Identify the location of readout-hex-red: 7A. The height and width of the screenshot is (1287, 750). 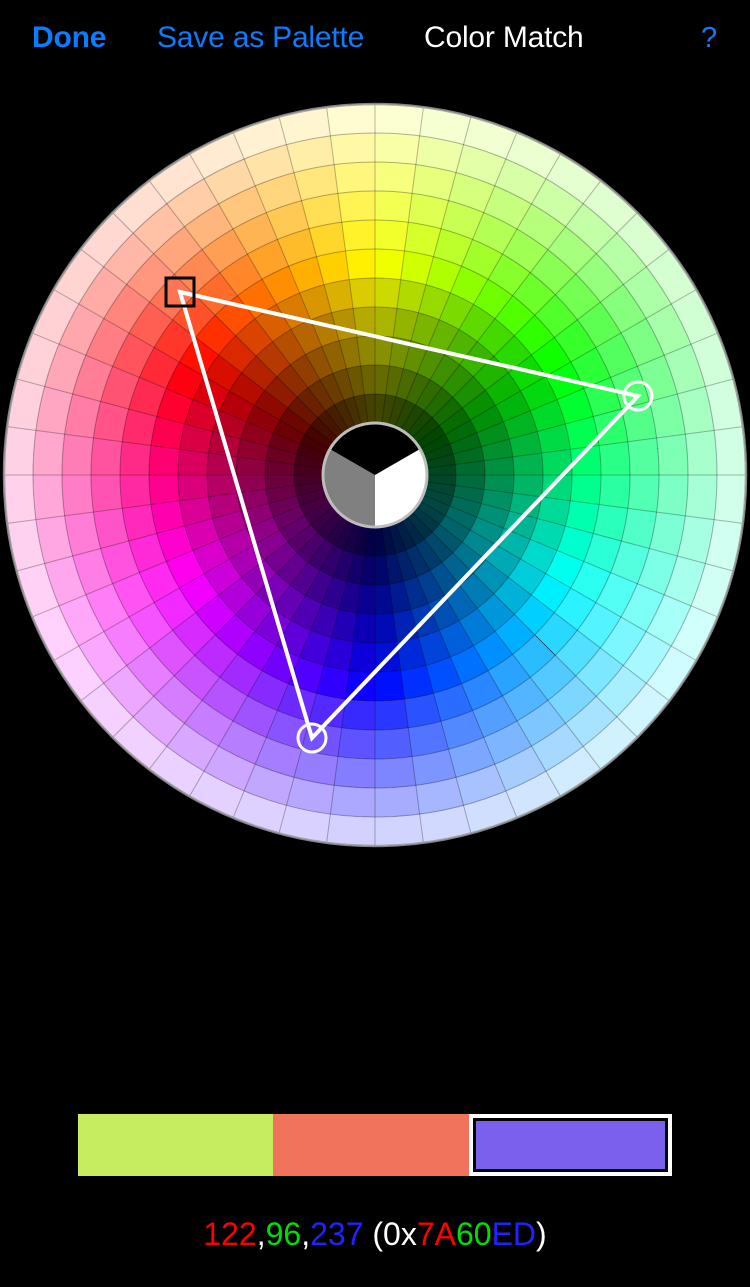
(436, 1234).